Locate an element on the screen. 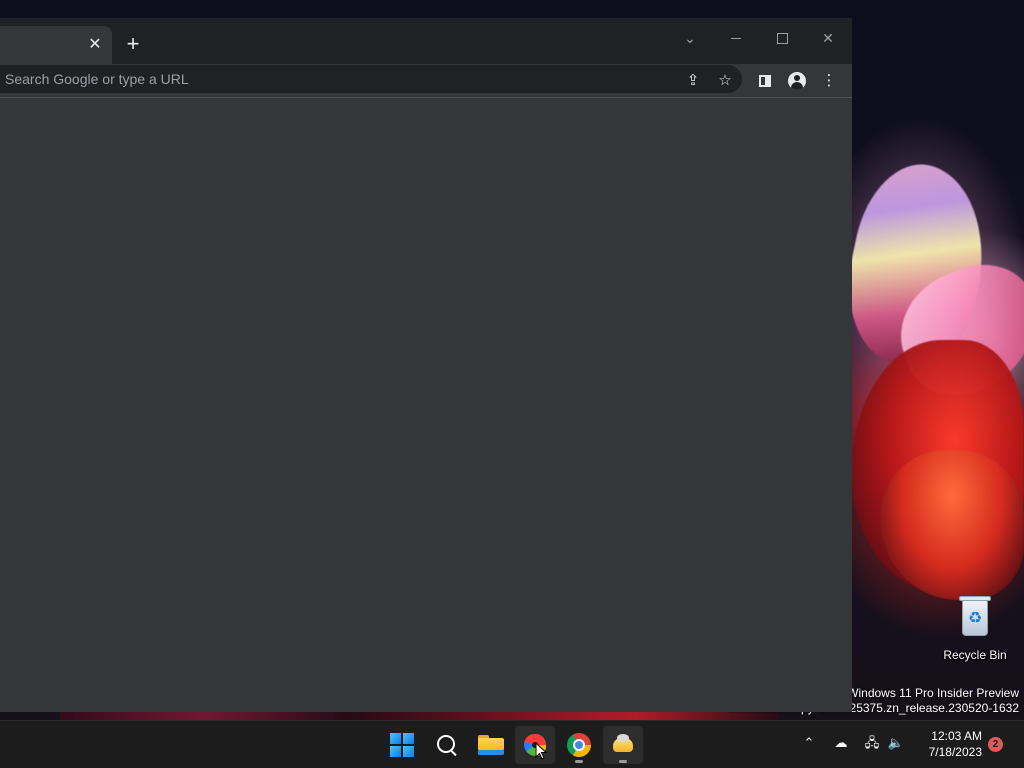 This screenshot has width=1024, height=768. file-explorer-button is located at coordinates (491, 745).